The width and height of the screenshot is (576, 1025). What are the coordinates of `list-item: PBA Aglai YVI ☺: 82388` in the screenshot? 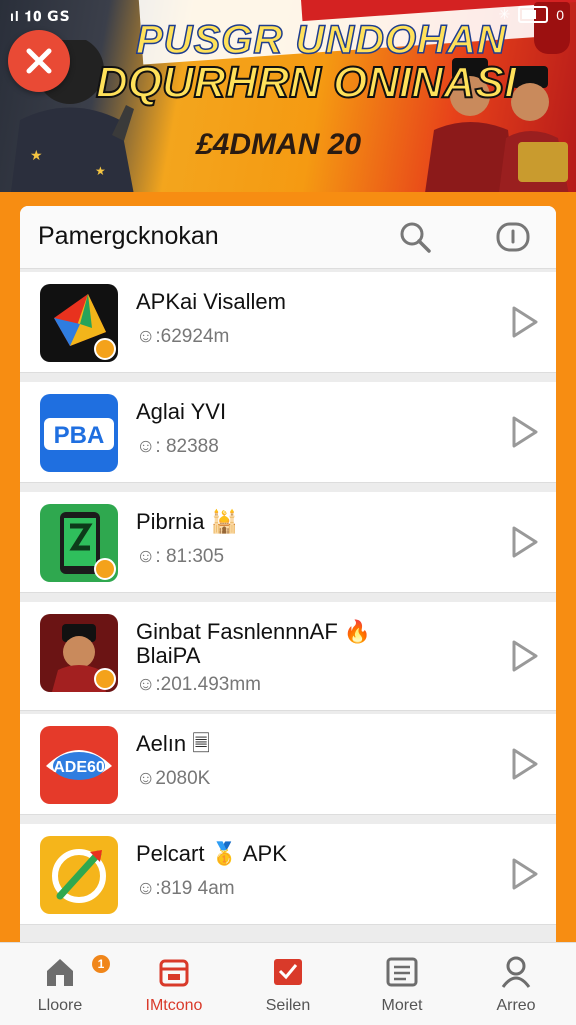 It's located at (288, 432).